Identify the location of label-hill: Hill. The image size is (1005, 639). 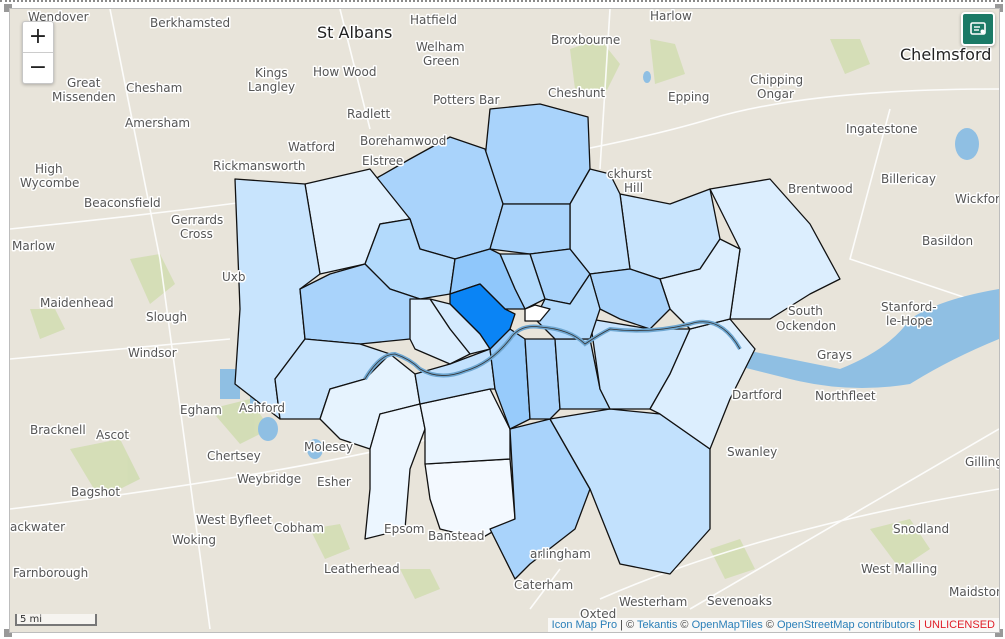
(633, 188).